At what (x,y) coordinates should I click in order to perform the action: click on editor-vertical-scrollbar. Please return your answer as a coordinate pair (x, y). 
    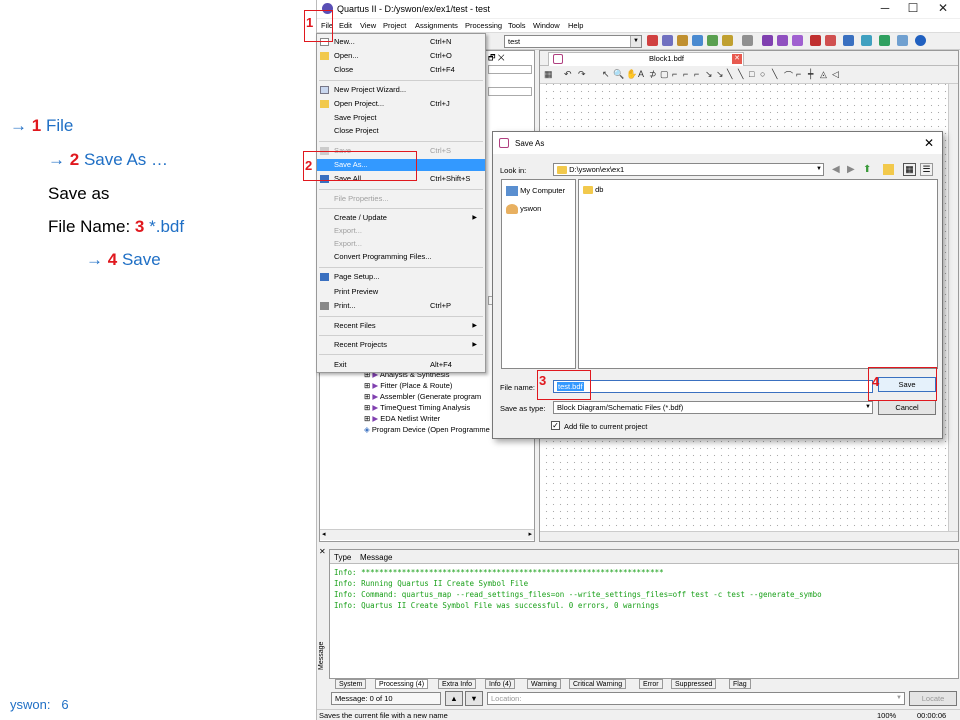
    Looking at the image, I should click on (953, 307).